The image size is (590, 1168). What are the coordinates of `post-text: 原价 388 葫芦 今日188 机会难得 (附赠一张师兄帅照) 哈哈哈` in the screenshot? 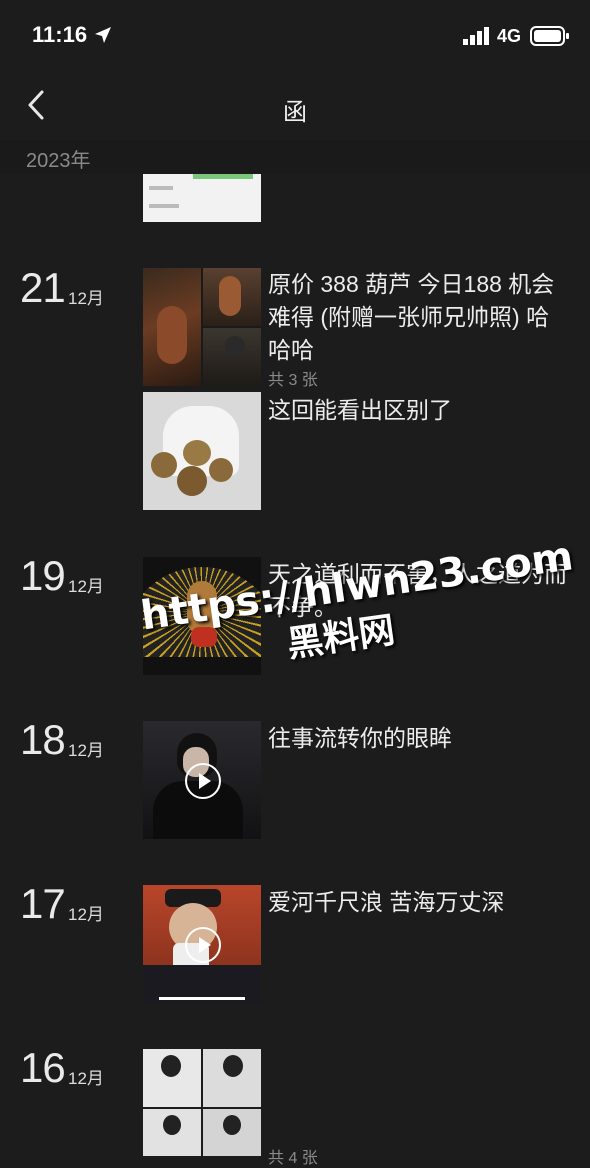 It's located at (418, 317).